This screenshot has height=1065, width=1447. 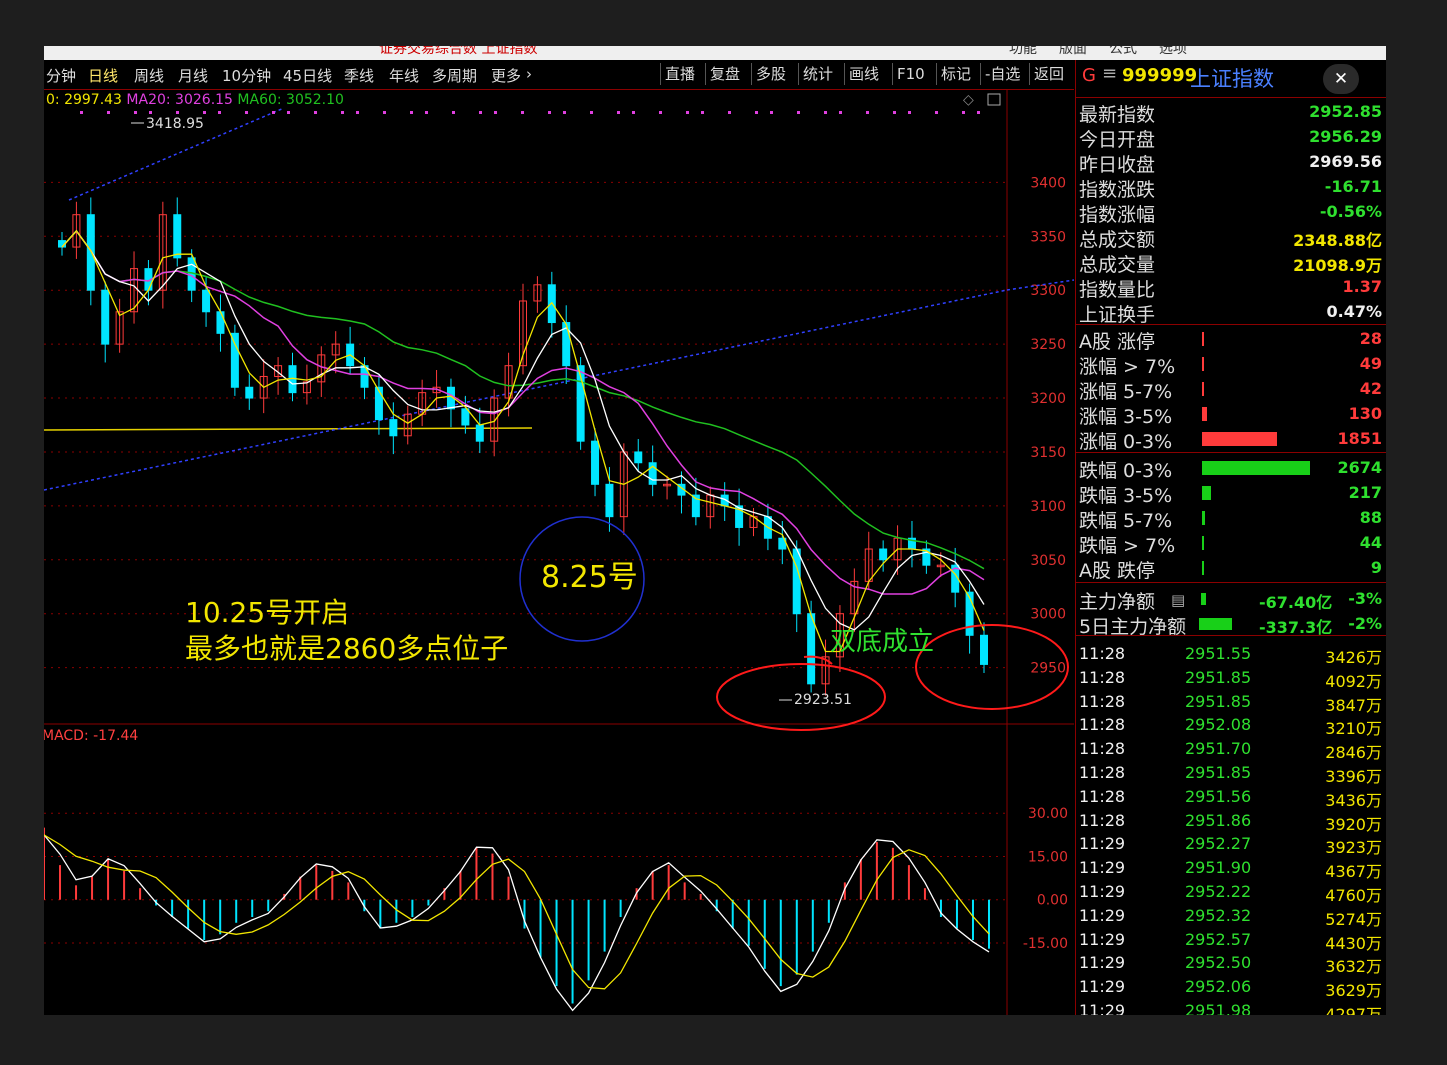 What do you see at coordinates (1117, 215) in the screenshot?
I see `stat-label: 指数涨幅` at bounding box center [1117, 215].